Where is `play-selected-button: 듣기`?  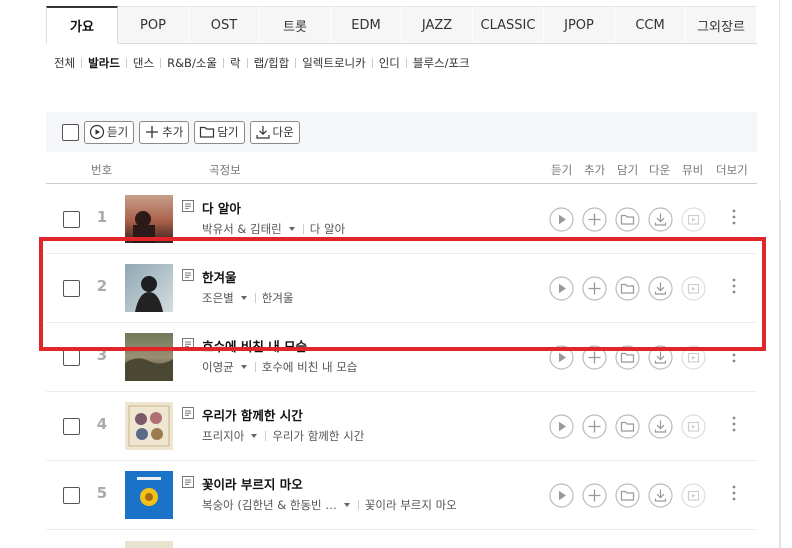 play-selected-button: 듣기 is located at coordinates (109, 132).